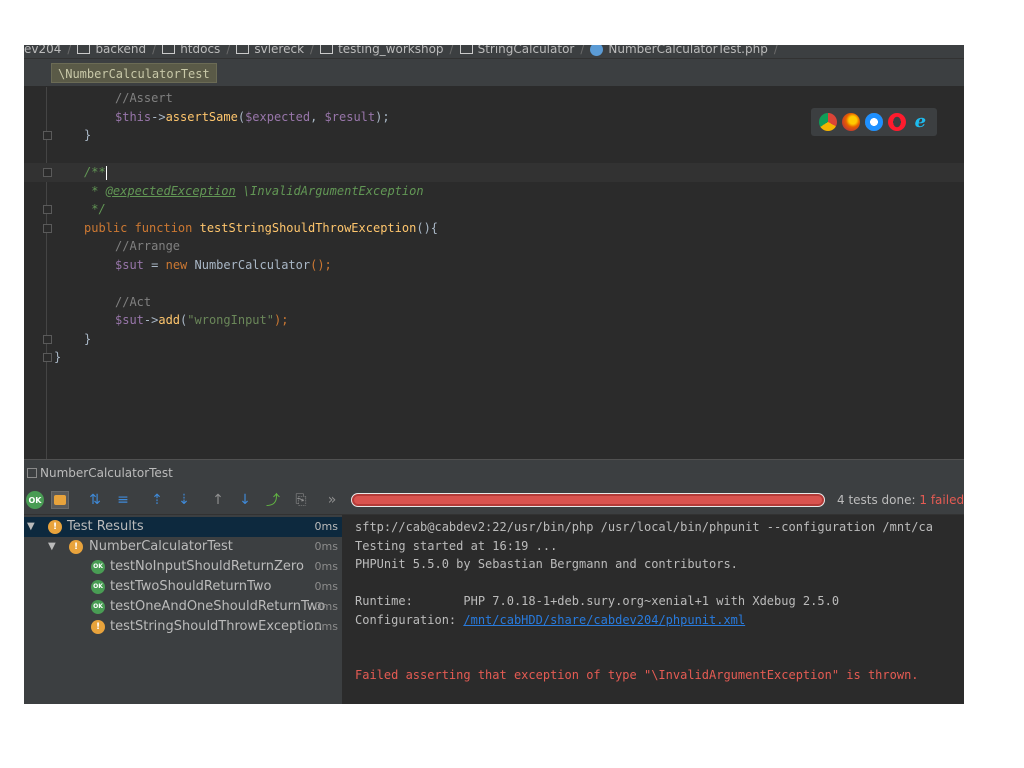 Image resolution: width=1024 pixels, height=768 pixels. I want to click on previous-failed-icon: ↑, so click(218, 500).